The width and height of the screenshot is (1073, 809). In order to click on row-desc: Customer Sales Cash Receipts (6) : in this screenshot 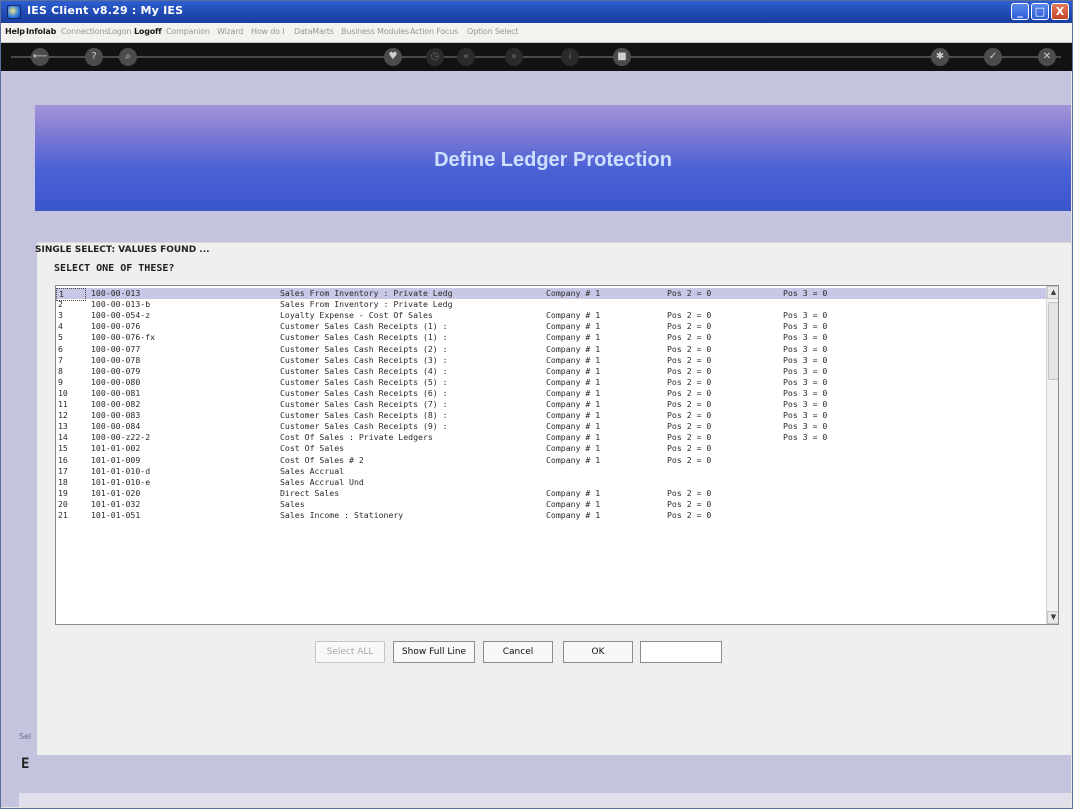, I will do `click(364, 392)`.